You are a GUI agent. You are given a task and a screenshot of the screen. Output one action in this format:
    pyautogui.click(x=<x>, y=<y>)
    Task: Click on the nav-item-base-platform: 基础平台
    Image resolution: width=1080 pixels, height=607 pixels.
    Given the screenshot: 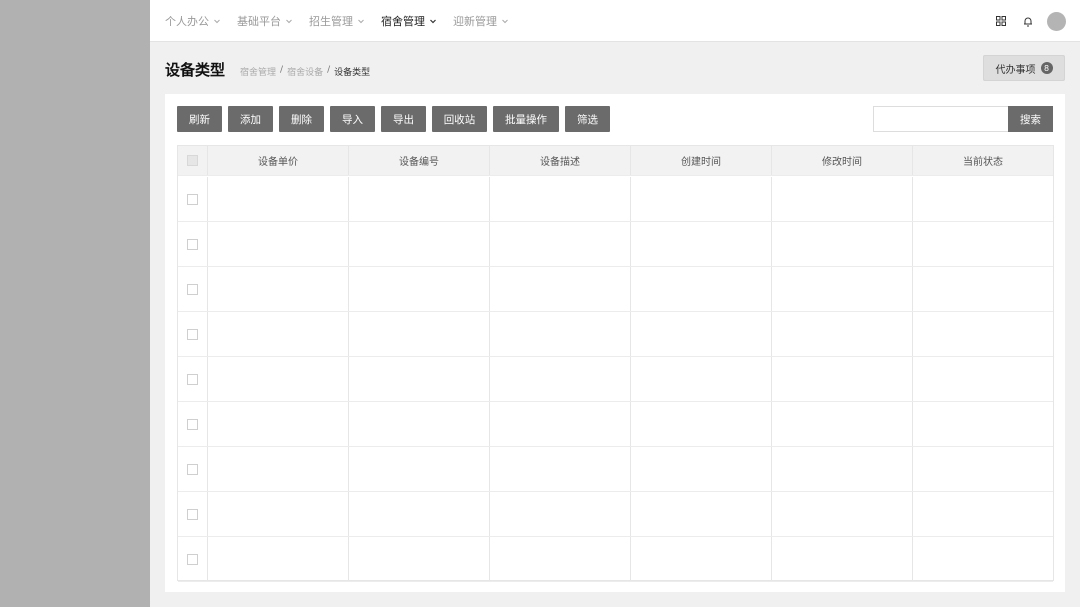 What is the action you would take?
    pyautogui.click(x=265, y=21)
    